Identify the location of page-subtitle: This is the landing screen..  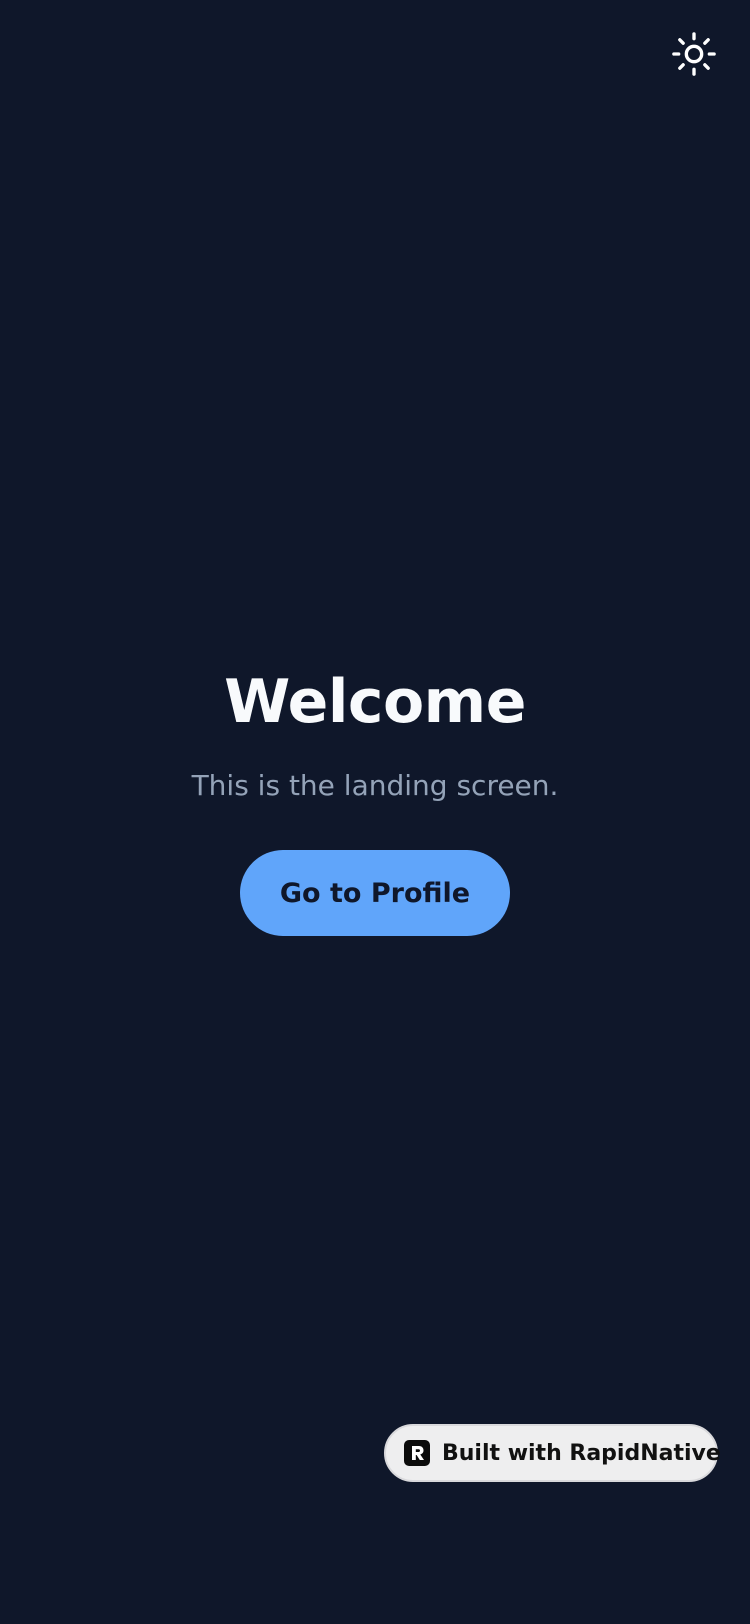
(375, 785).